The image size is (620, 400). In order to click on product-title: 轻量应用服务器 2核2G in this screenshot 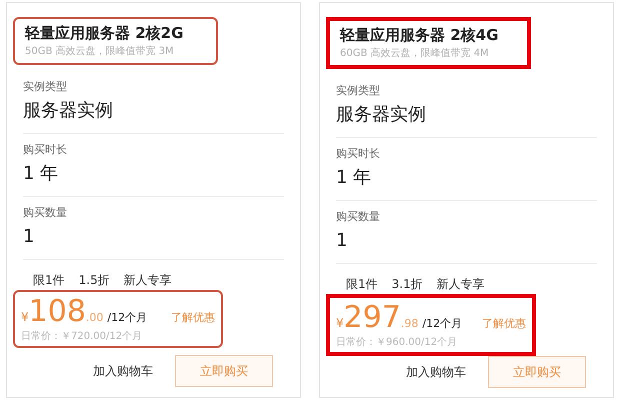, I will do `click(104, 33)`.